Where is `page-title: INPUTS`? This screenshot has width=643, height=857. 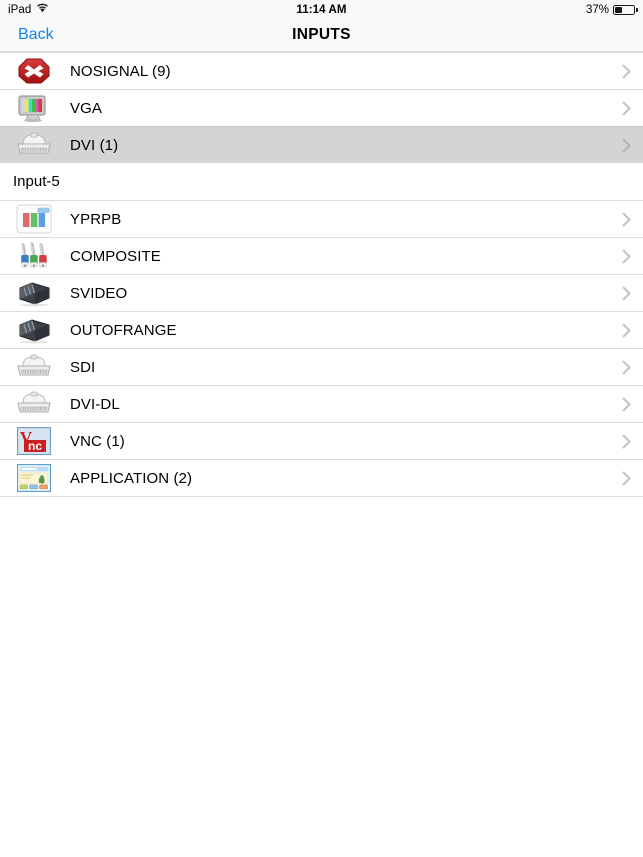 page-title: INPUTS is located at coordinates (321, 34).